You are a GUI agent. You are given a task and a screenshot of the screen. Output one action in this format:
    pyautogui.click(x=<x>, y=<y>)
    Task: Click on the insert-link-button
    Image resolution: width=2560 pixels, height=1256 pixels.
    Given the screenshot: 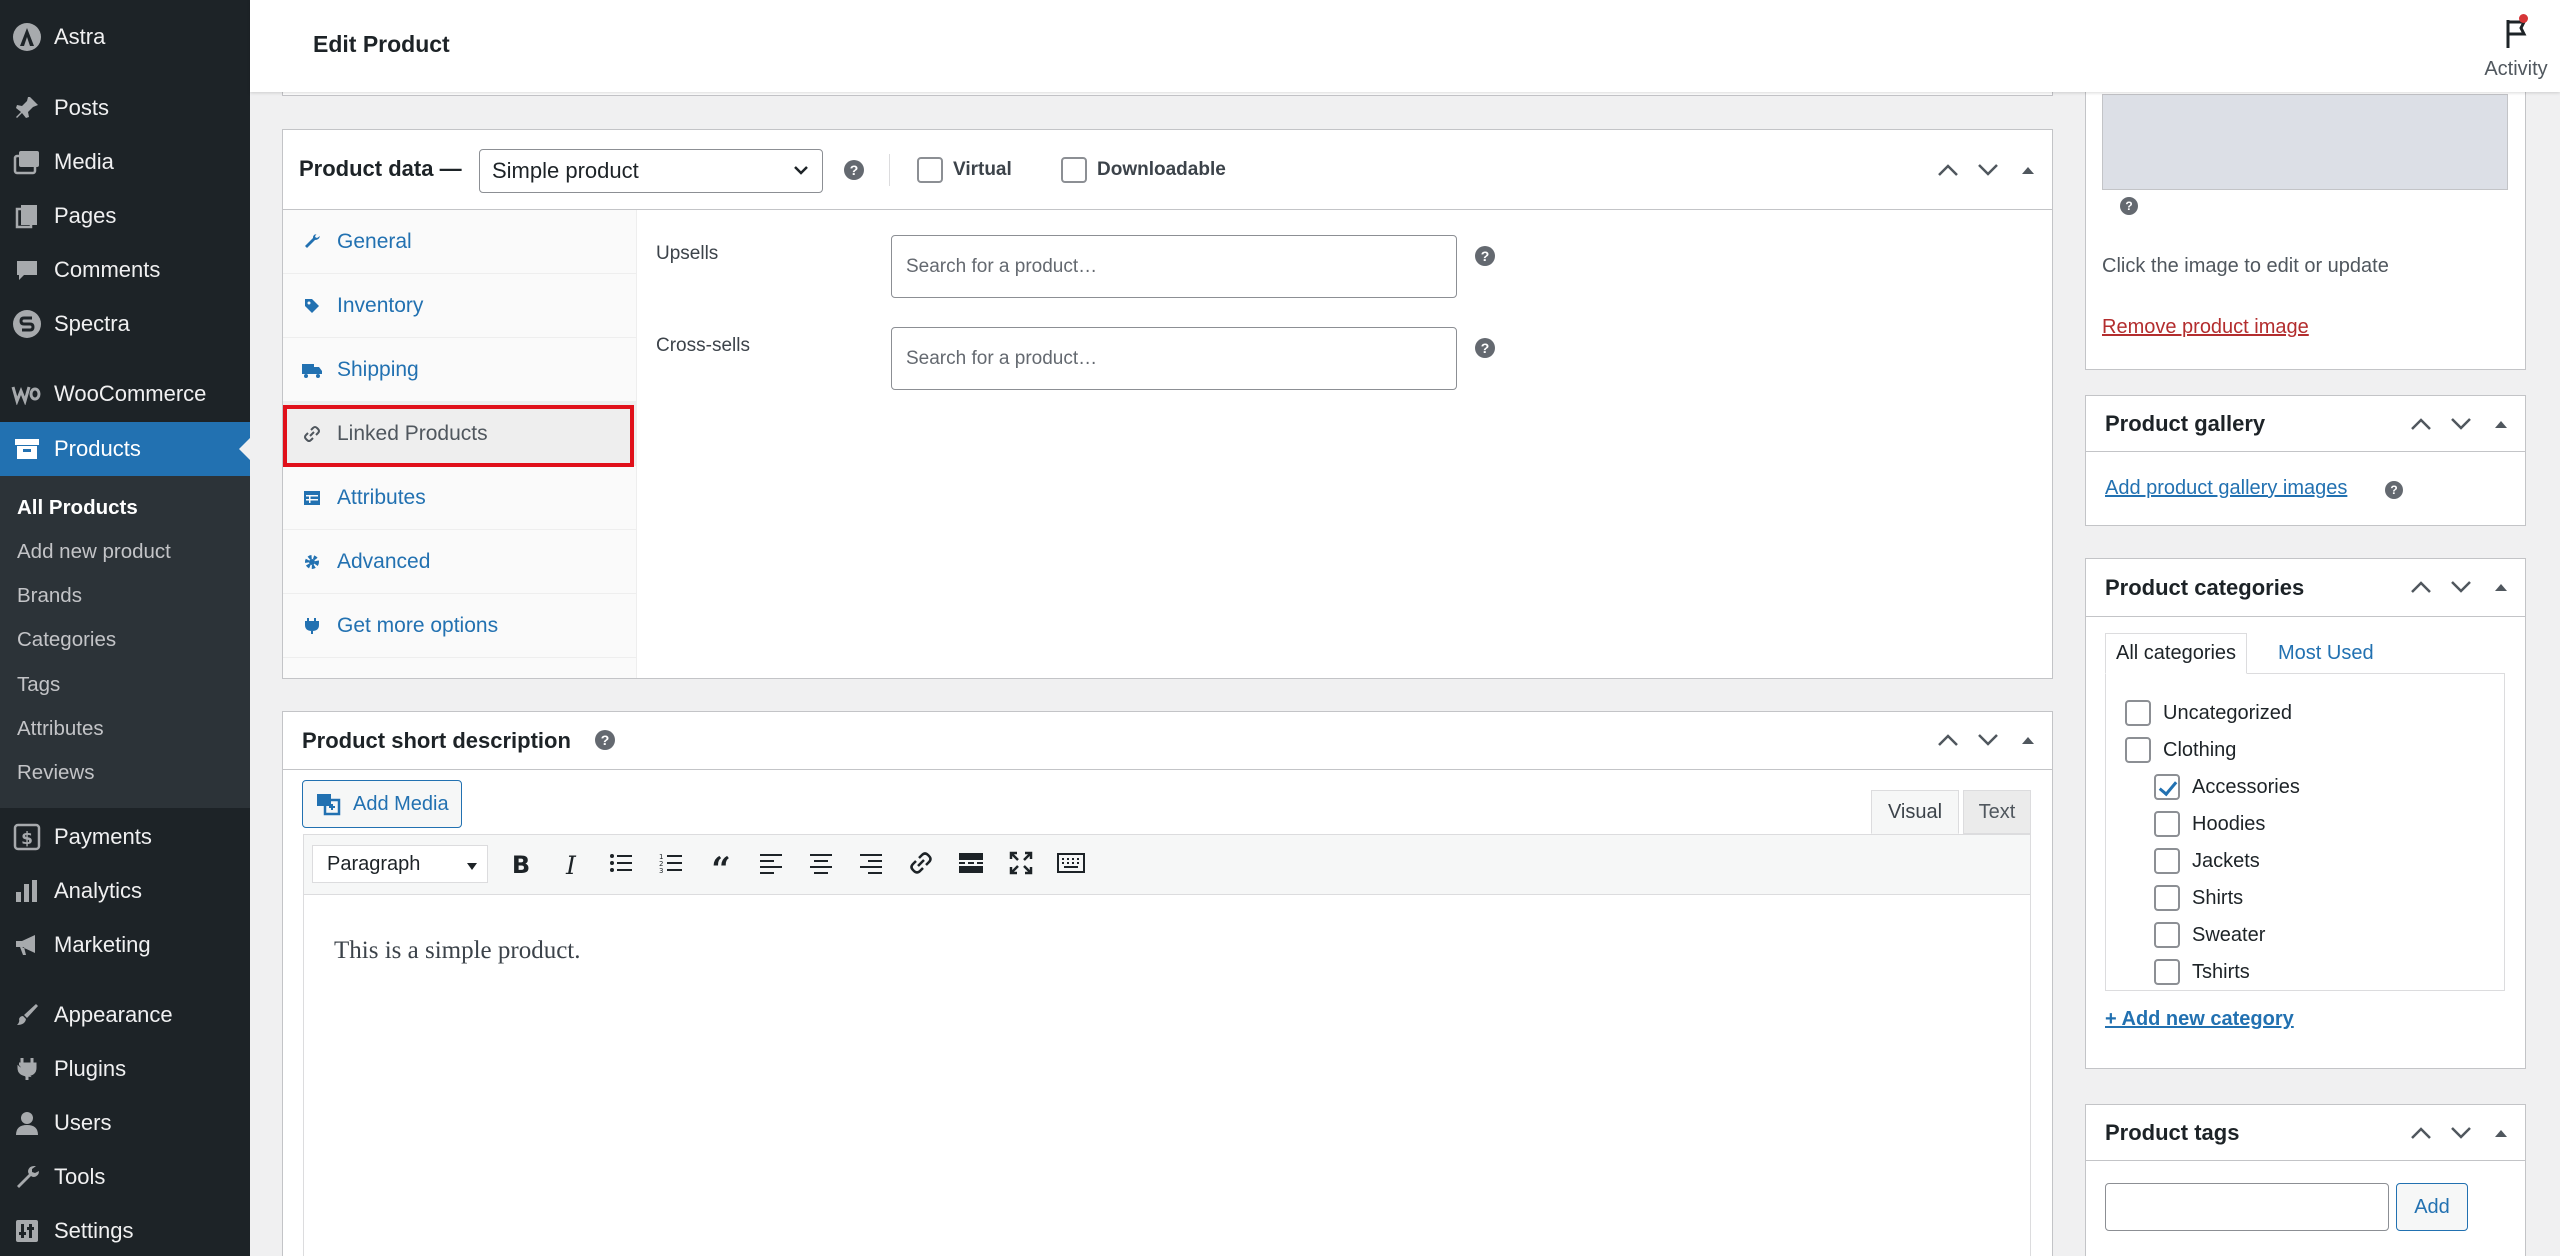 What is the action you would take?
    pyautogui.click(x=921, y=865)
    